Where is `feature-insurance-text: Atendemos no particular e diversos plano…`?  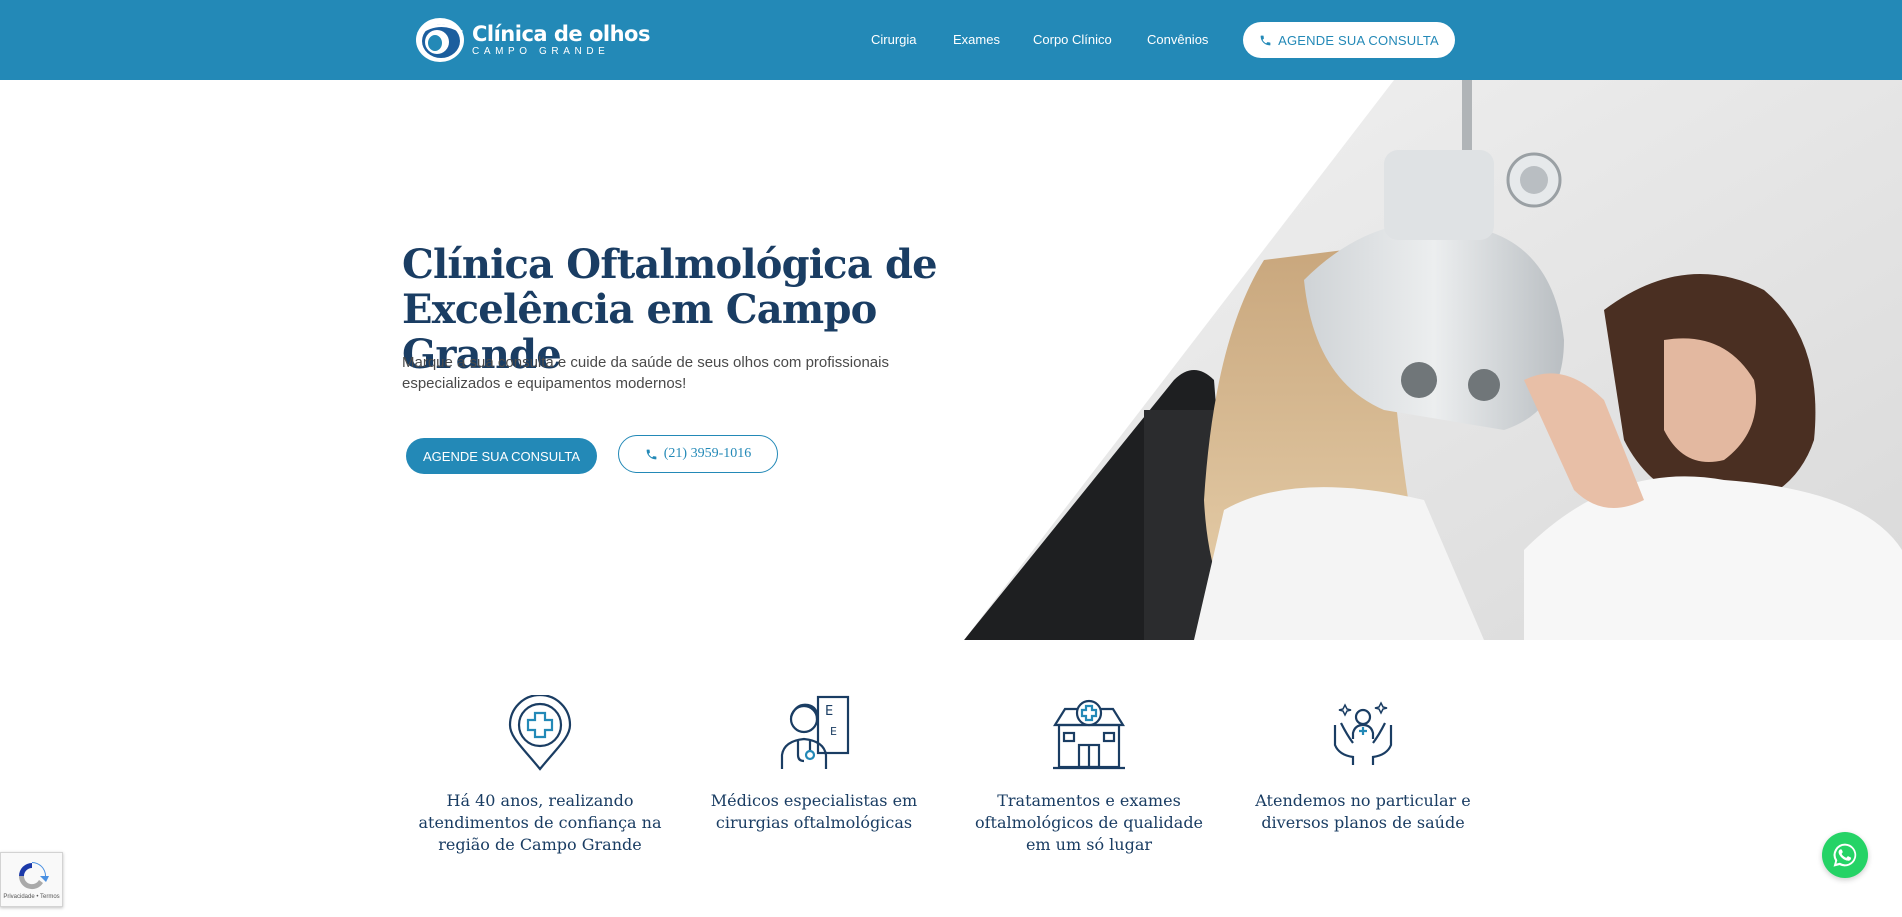 feature-insurance-text: Atendemos no particular e diversos plano… is located at coordinates (1363, 811).